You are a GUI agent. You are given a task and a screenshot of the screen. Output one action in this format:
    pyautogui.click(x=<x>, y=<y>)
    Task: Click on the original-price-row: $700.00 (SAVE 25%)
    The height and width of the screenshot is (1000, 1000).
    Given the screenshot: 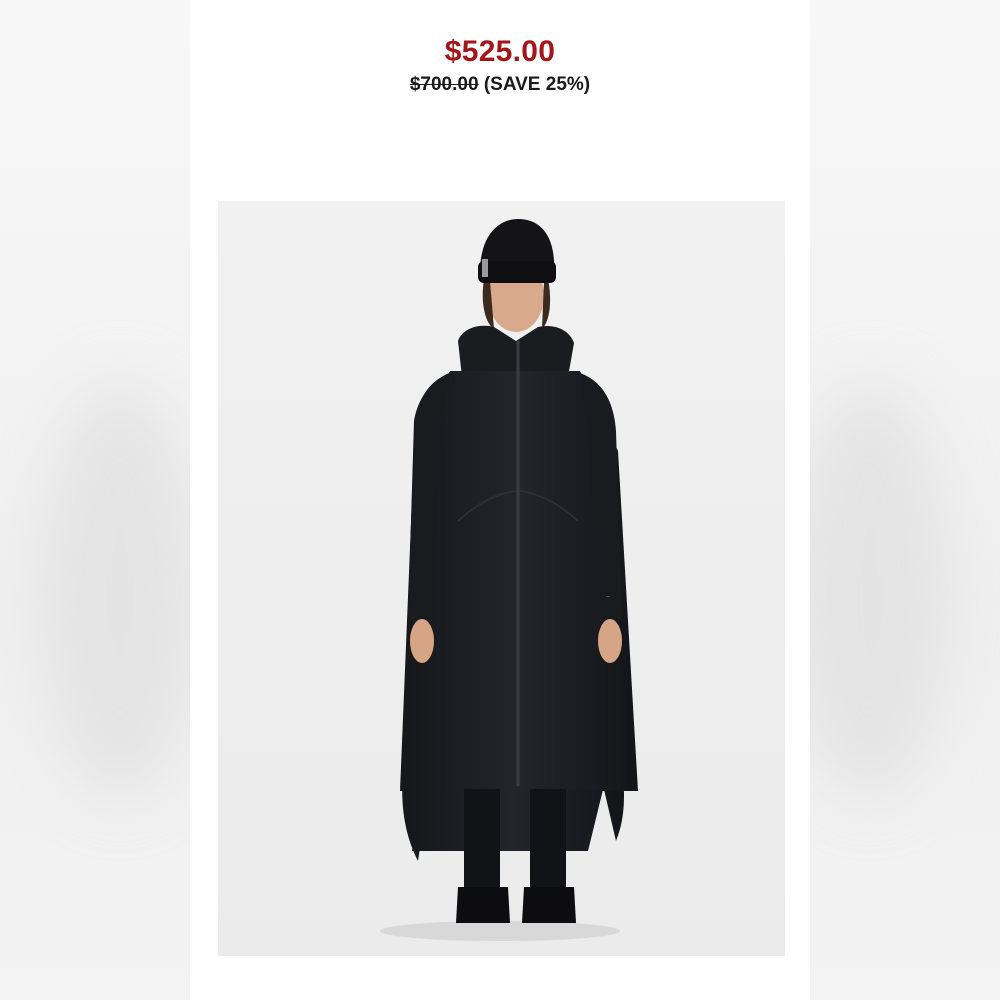 What is the action you would take?
    pyautogui.click(x=500, y=85)
    